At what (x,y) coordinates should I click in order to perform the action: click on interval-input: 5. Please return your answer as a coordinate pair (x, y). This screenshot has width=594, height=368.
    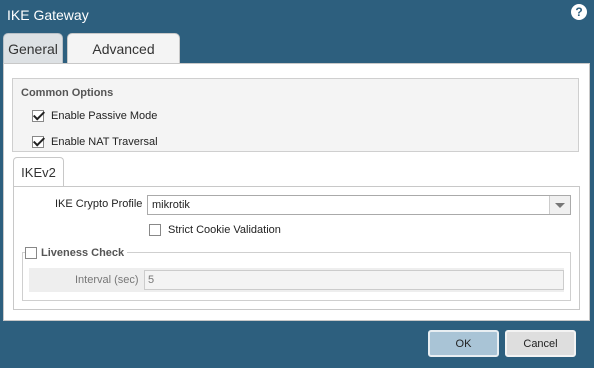
    Looking at the image, I should click on (354, 280).